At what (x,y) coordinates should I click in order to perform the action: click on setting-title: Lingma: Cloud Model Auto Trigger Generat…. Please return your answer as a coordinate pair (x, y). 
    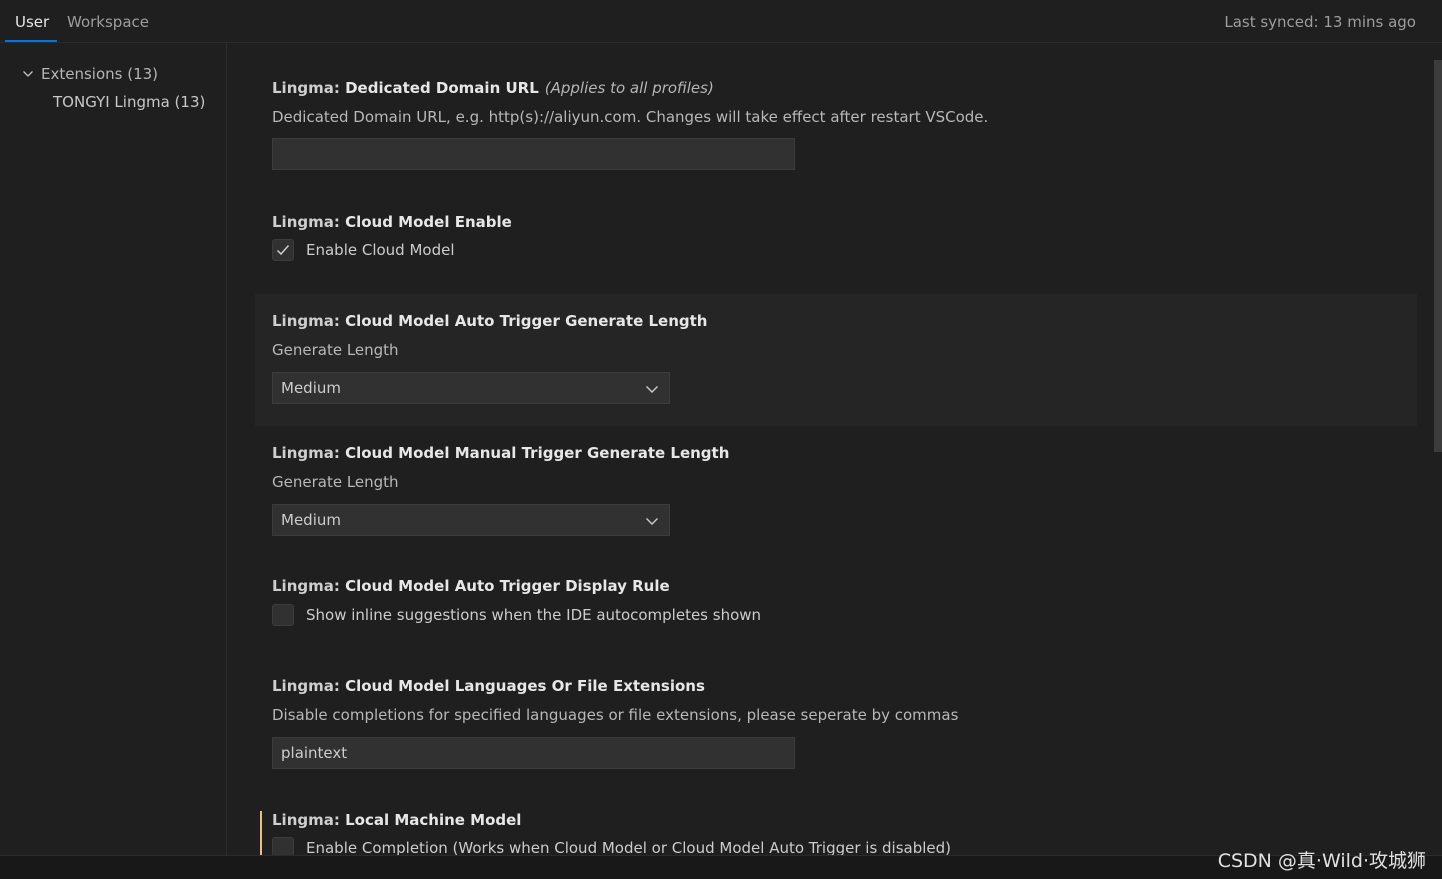
    Looking at the image, I should click on (490, 321).